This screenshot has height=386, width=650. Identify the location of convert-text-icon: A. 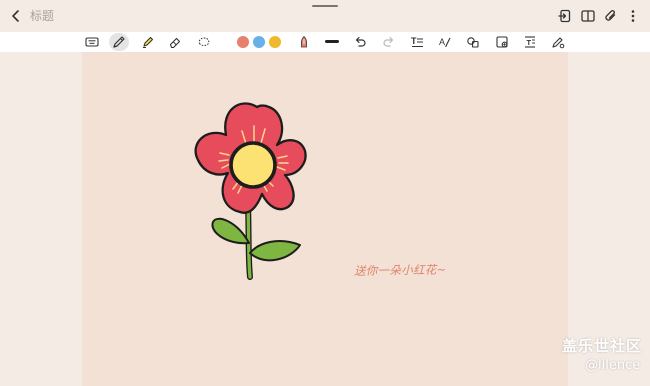
(445, 42).